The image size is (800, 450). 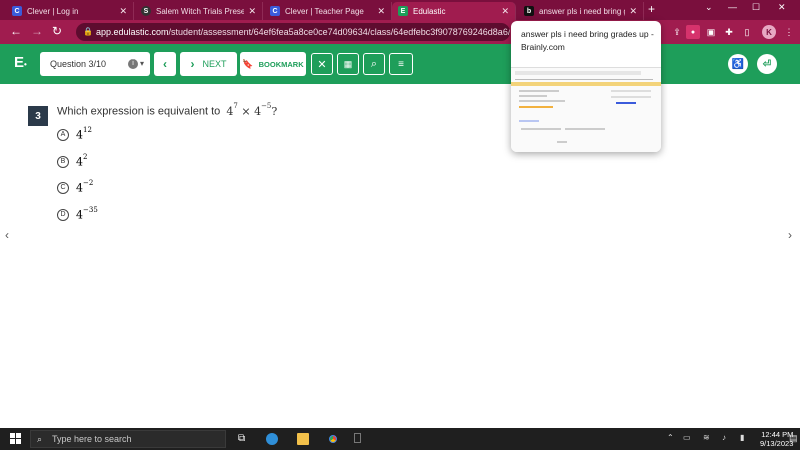 I want to click on taskbar-search-field: ⌕ Type here to search, so click(x=128, y=439).